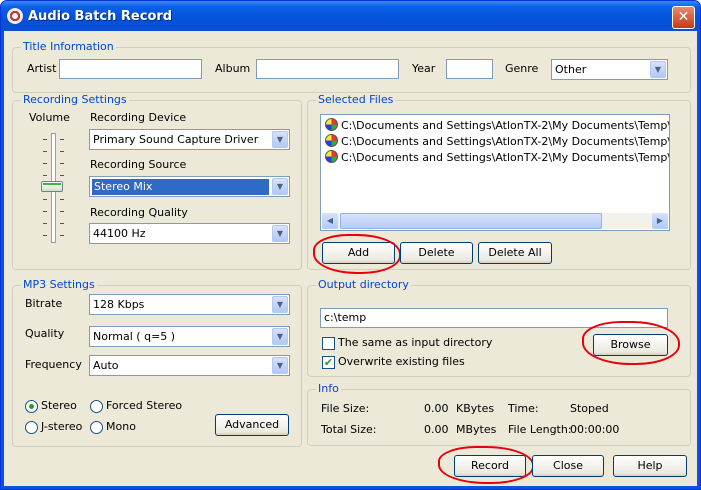  Describe the element at coordinates (53, 364) in the screenshot. I see `frequency-label: Frequency` at that location.